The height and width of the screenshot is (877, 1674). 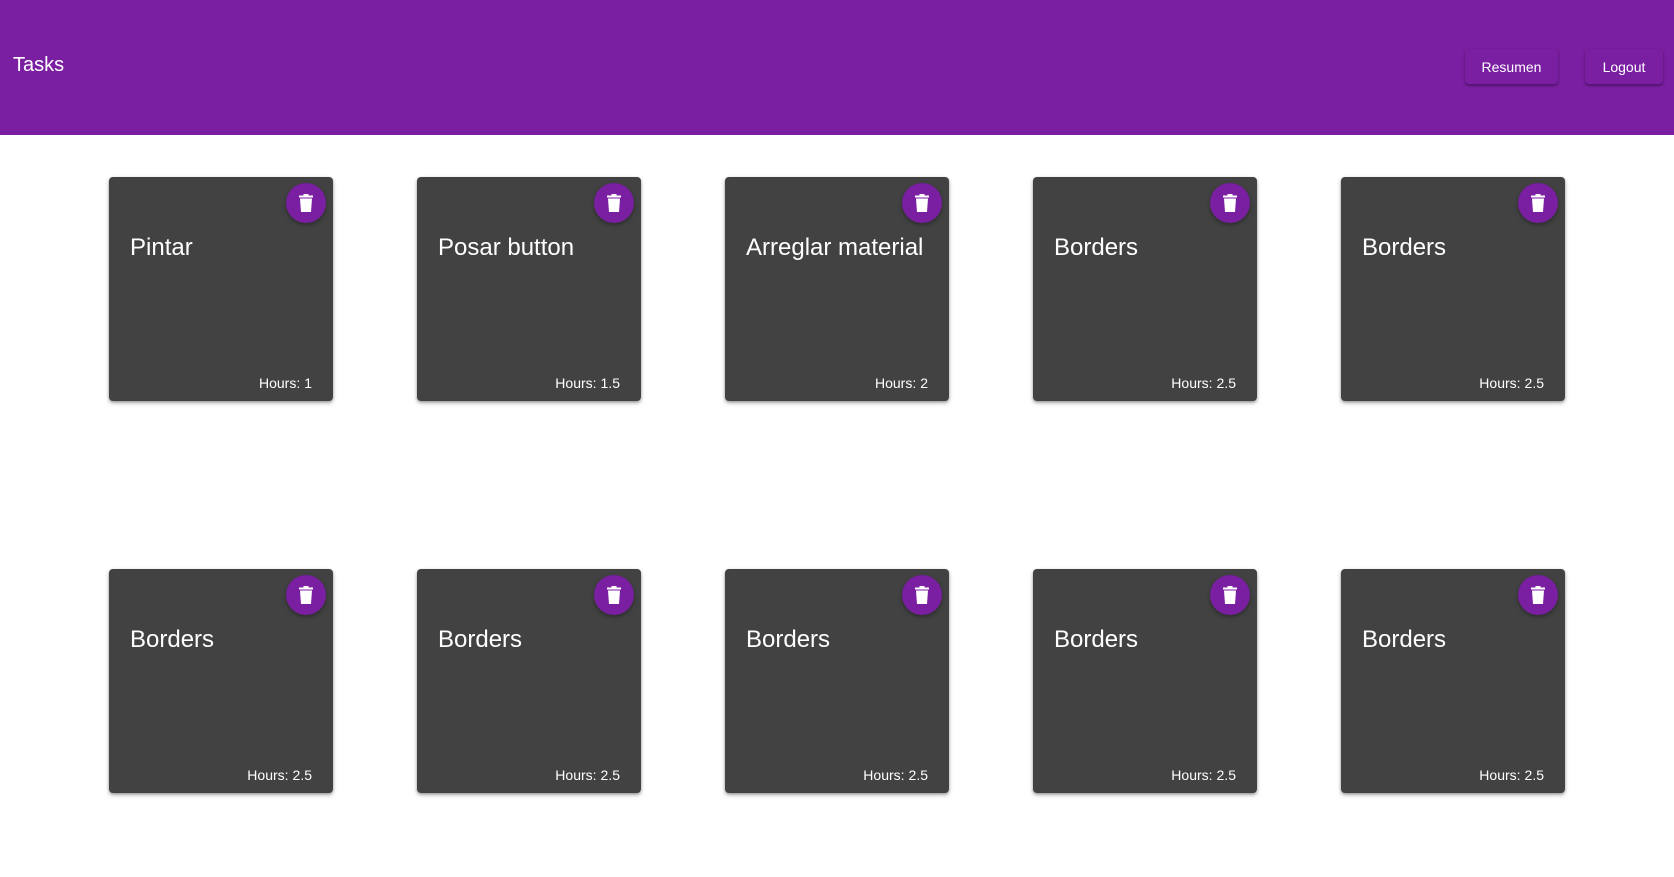 I want to click on hours-value: 2, so click(x=924, y=383).